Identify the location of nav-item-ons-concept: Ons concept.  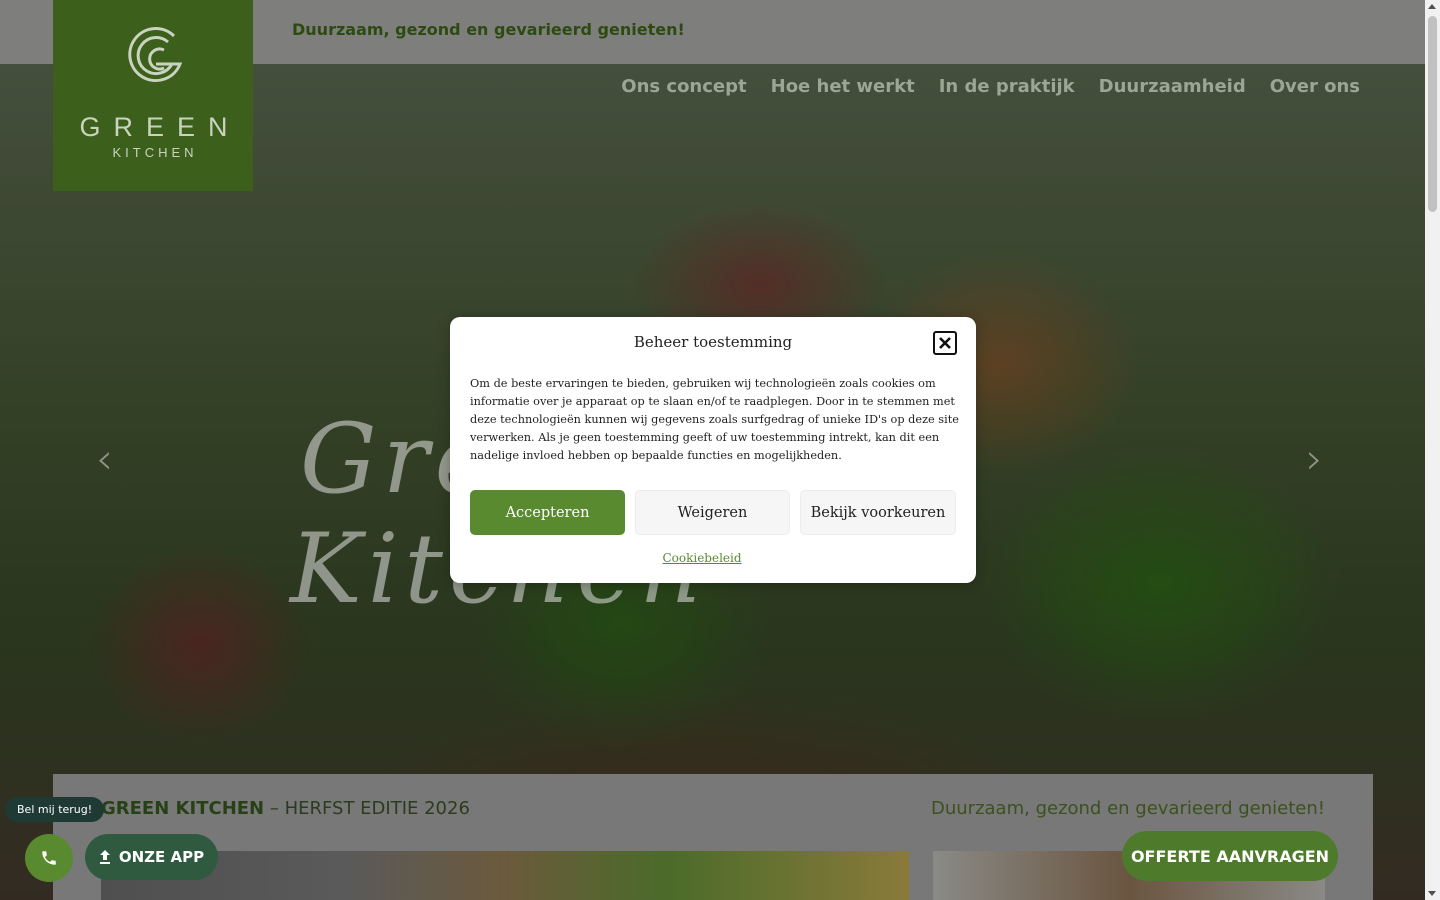
(683, 86).